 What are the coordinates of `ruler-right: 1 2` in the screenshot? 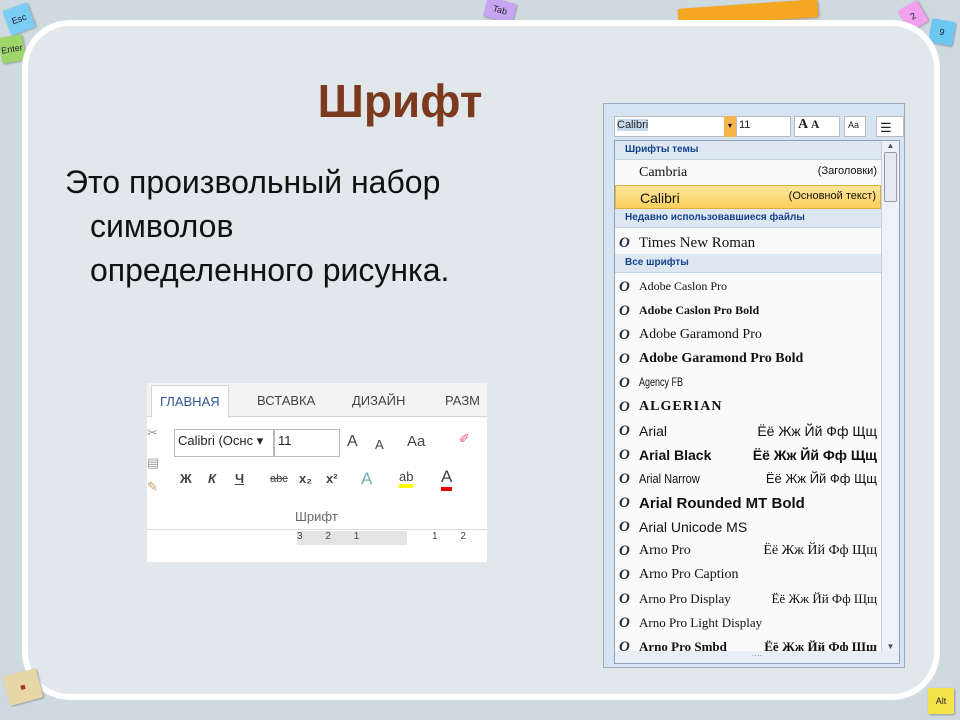 It's located at (449, 536).